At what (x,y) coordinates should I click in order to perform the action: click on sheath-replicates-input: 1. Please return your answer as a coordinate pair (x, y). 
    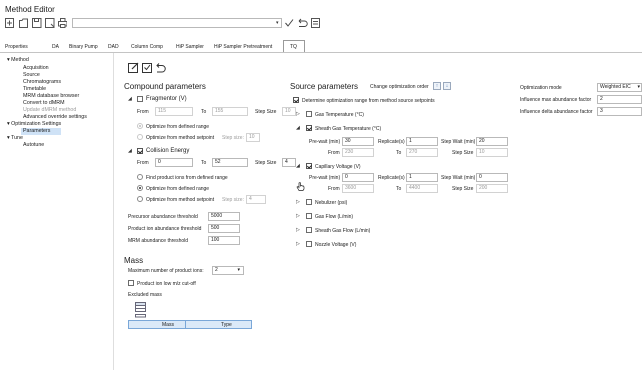
    Looking at the image, I should click on (422, 141).